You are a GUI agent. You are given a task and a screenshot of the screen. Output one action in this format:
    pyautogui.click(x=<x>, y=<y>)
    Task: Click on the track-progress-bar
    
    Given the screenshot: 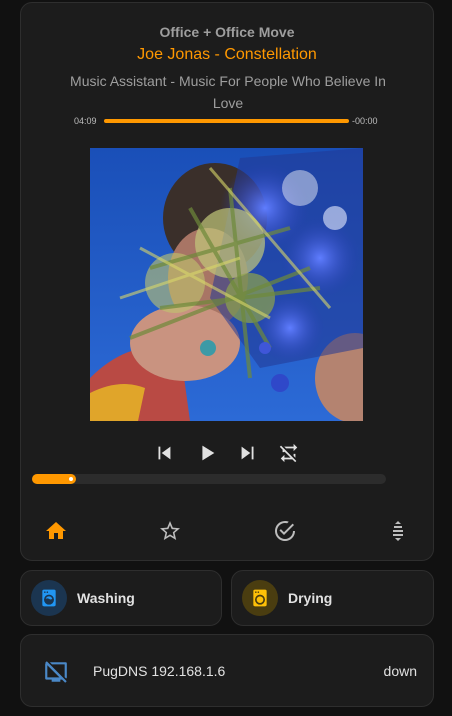 What is the action you would take?
    pyautogui.click(x=226, y=121)
    